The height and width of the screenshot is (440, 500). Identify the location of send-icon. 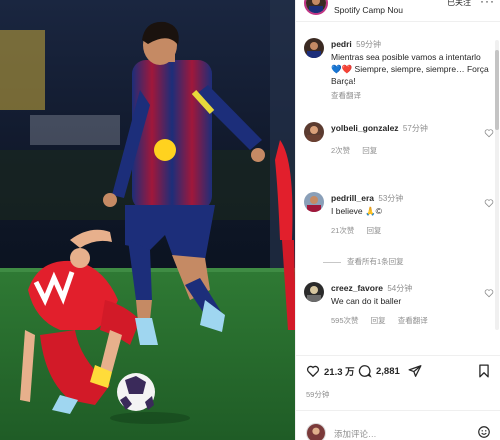
(415, 371).